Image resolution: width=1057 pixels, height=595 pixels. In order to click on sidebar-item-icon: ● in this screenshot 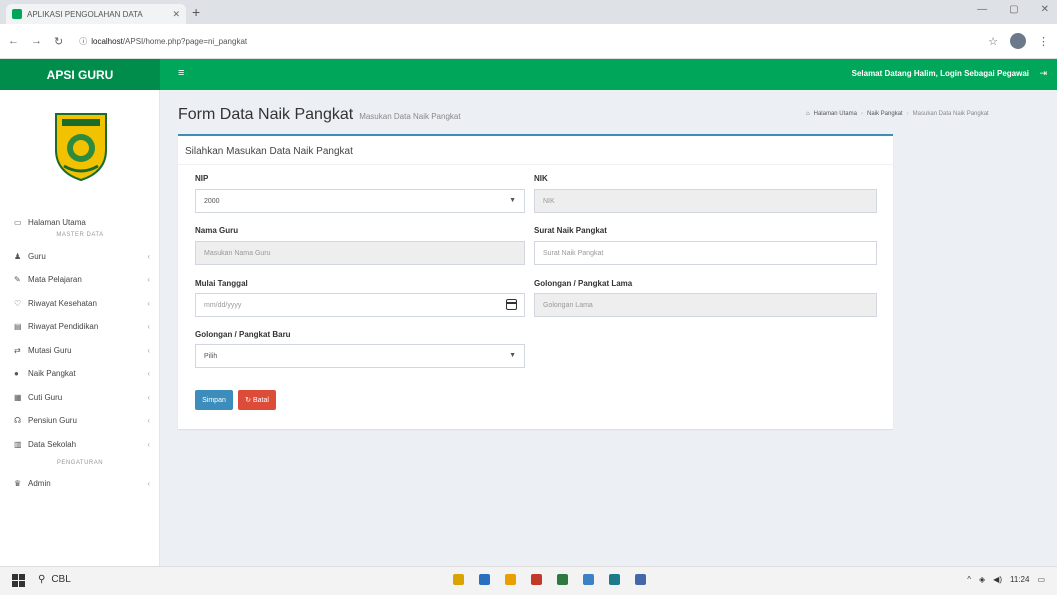, I will do `click(16, 373)`.